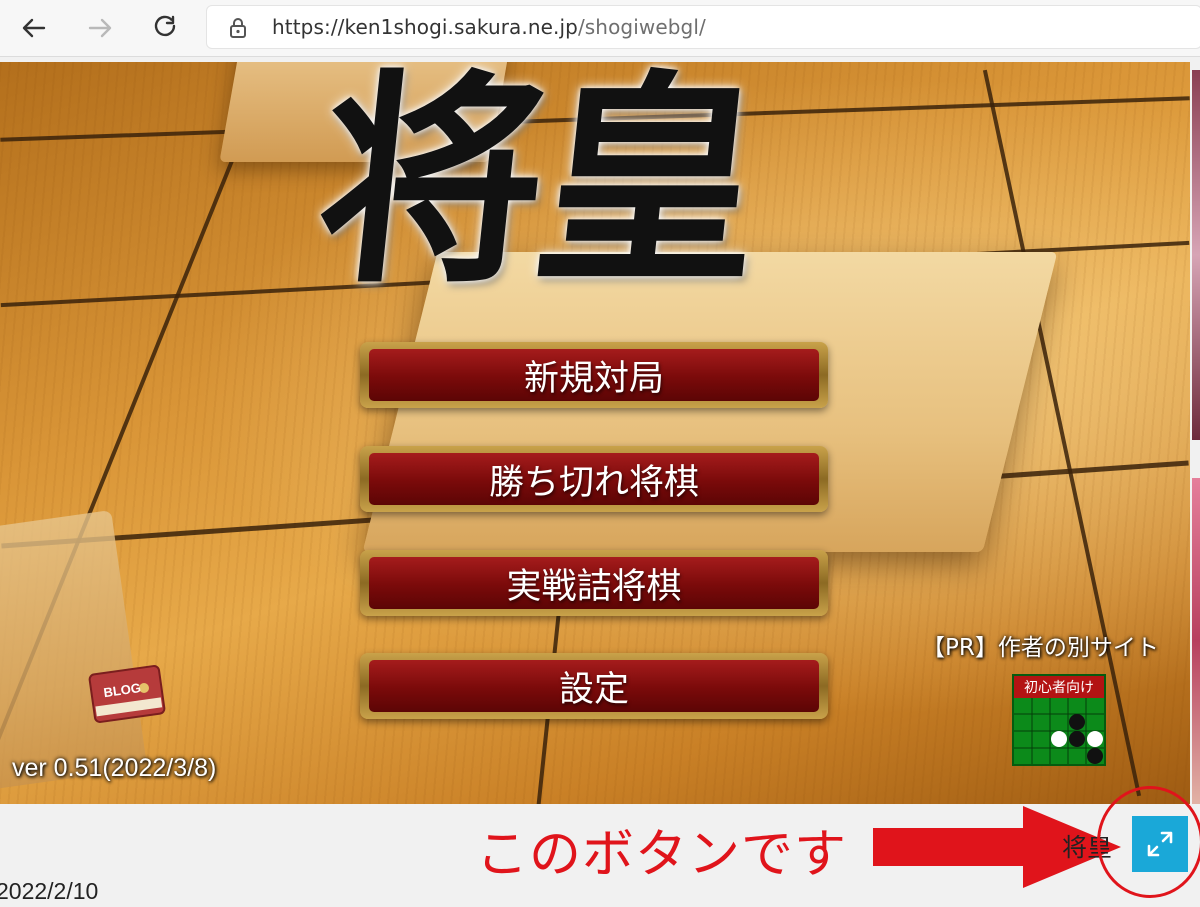 This screenshot has height=907, width=1200. What do you see at coordinates (1059, 687) in the screenshot?
I see `othello-label: 初心者向け` at bounding box center [1059, 687].